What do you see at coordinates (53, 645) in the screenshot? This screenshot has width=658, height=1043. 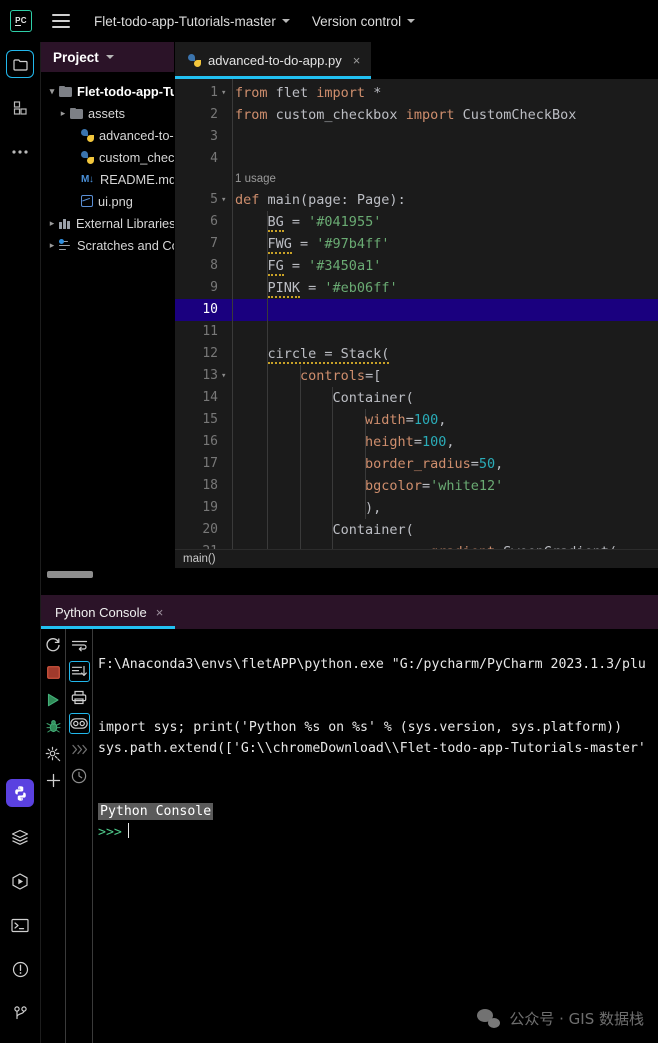 I see `rerun-button` at bounding box center [53, 645].